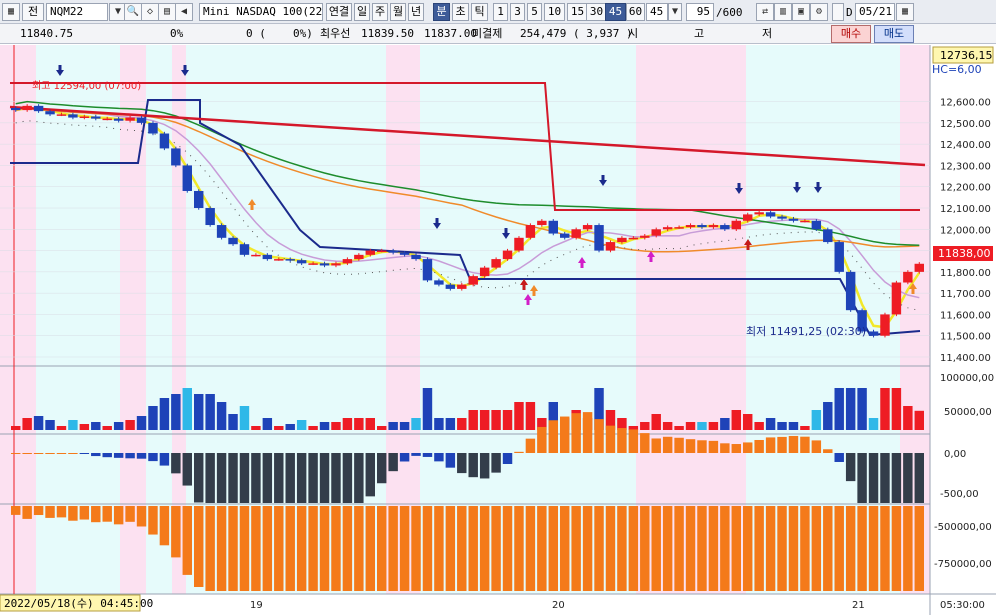 The height and width of the screenshot is (615, 996). What do you see at coordinates (905, 12) in the screenshot?
I see `calendar-icon: ▦` at bounding box center [905, 12].